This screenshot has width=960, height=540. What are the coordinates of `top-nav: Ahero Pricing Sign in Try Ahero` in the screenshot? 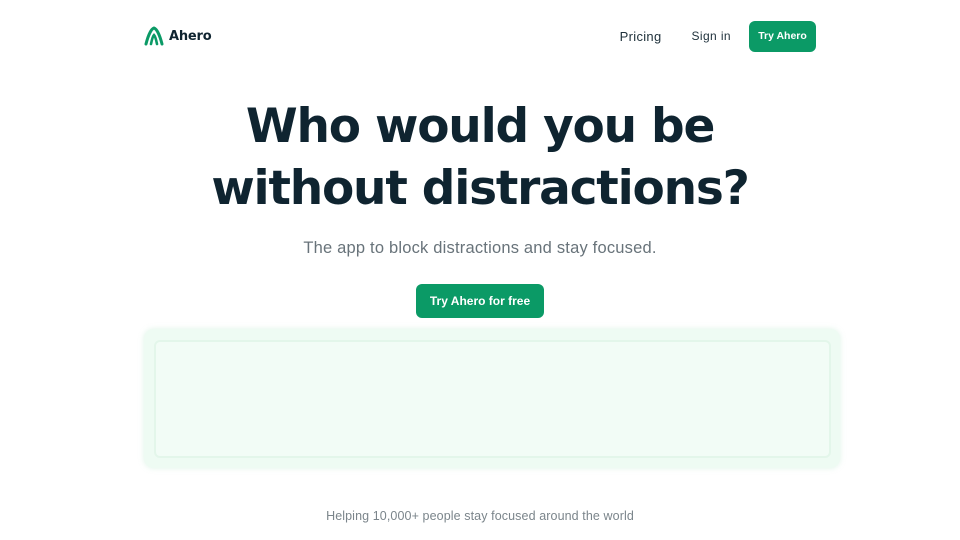 It's located at (480, 36).